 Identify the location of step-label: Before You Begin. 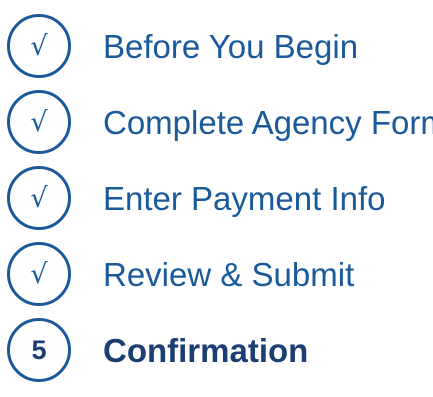
(231, 46).